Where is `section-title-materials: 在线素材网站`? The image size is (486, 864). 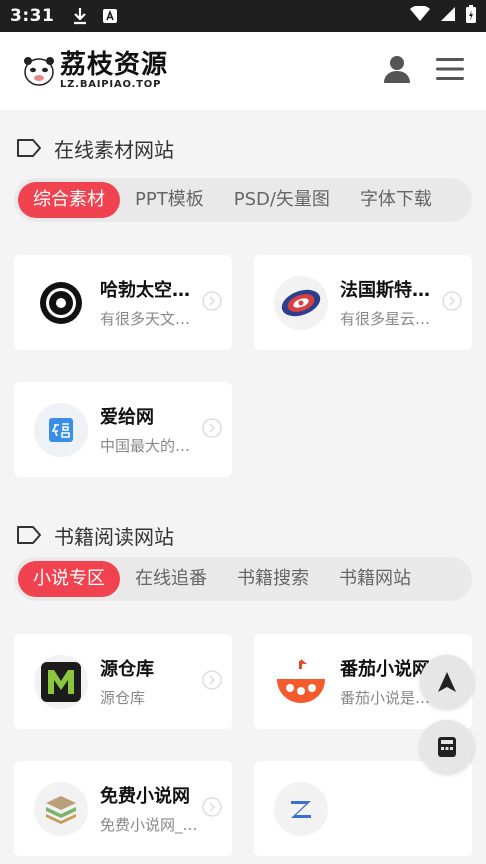 section-title-materials: 在线素材网站 is located at coordinates (243, 148).